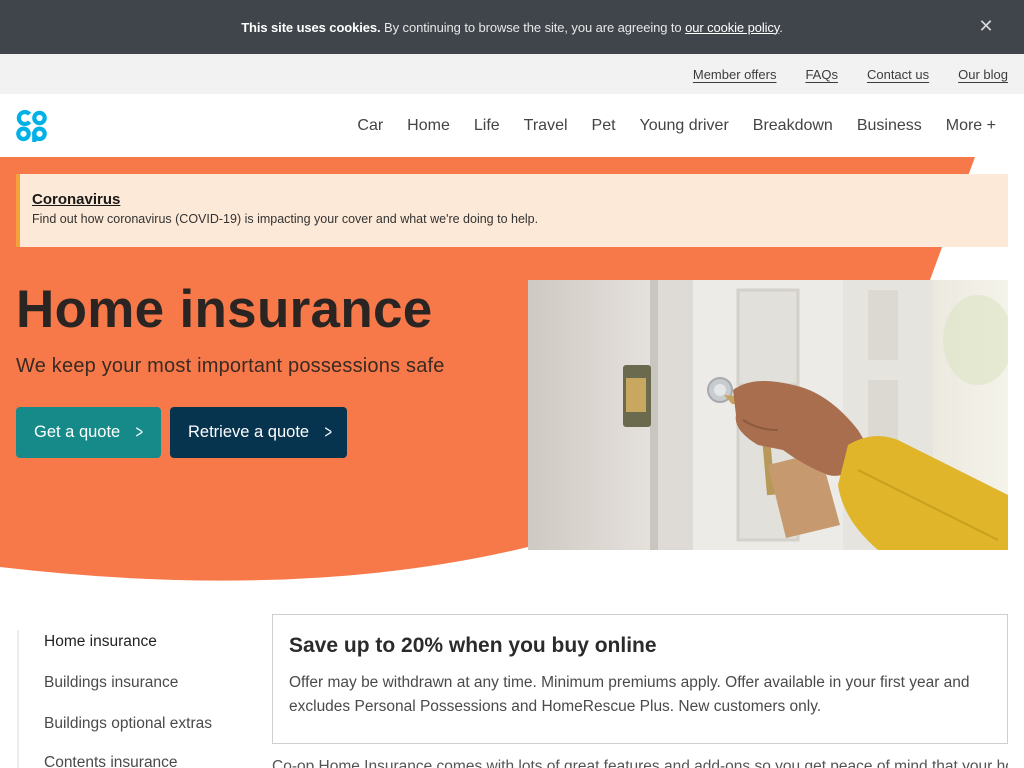  I want to click on nav-item-young-driver: Young driver, so click(684, 126).